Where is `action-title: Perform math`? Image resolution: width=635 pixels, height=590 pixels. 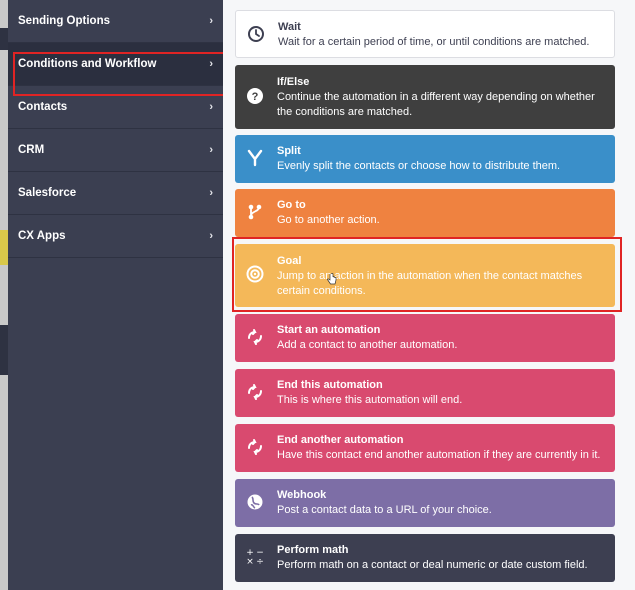 action-title: Perform math is located at coordinates (313, 550).